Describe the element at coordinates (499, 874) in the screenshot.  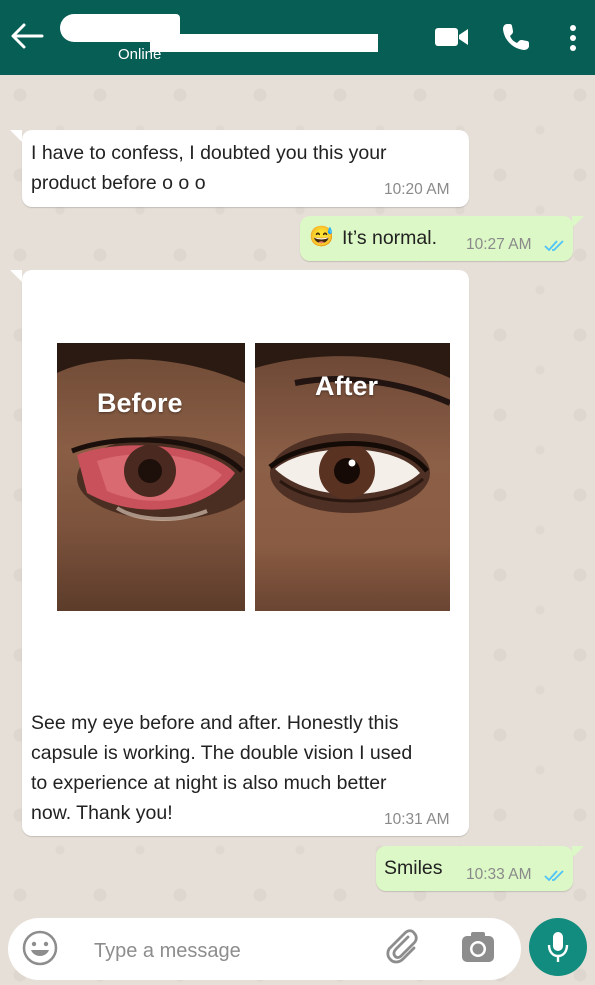
I see `message-time: 10:33 AM` at that location.